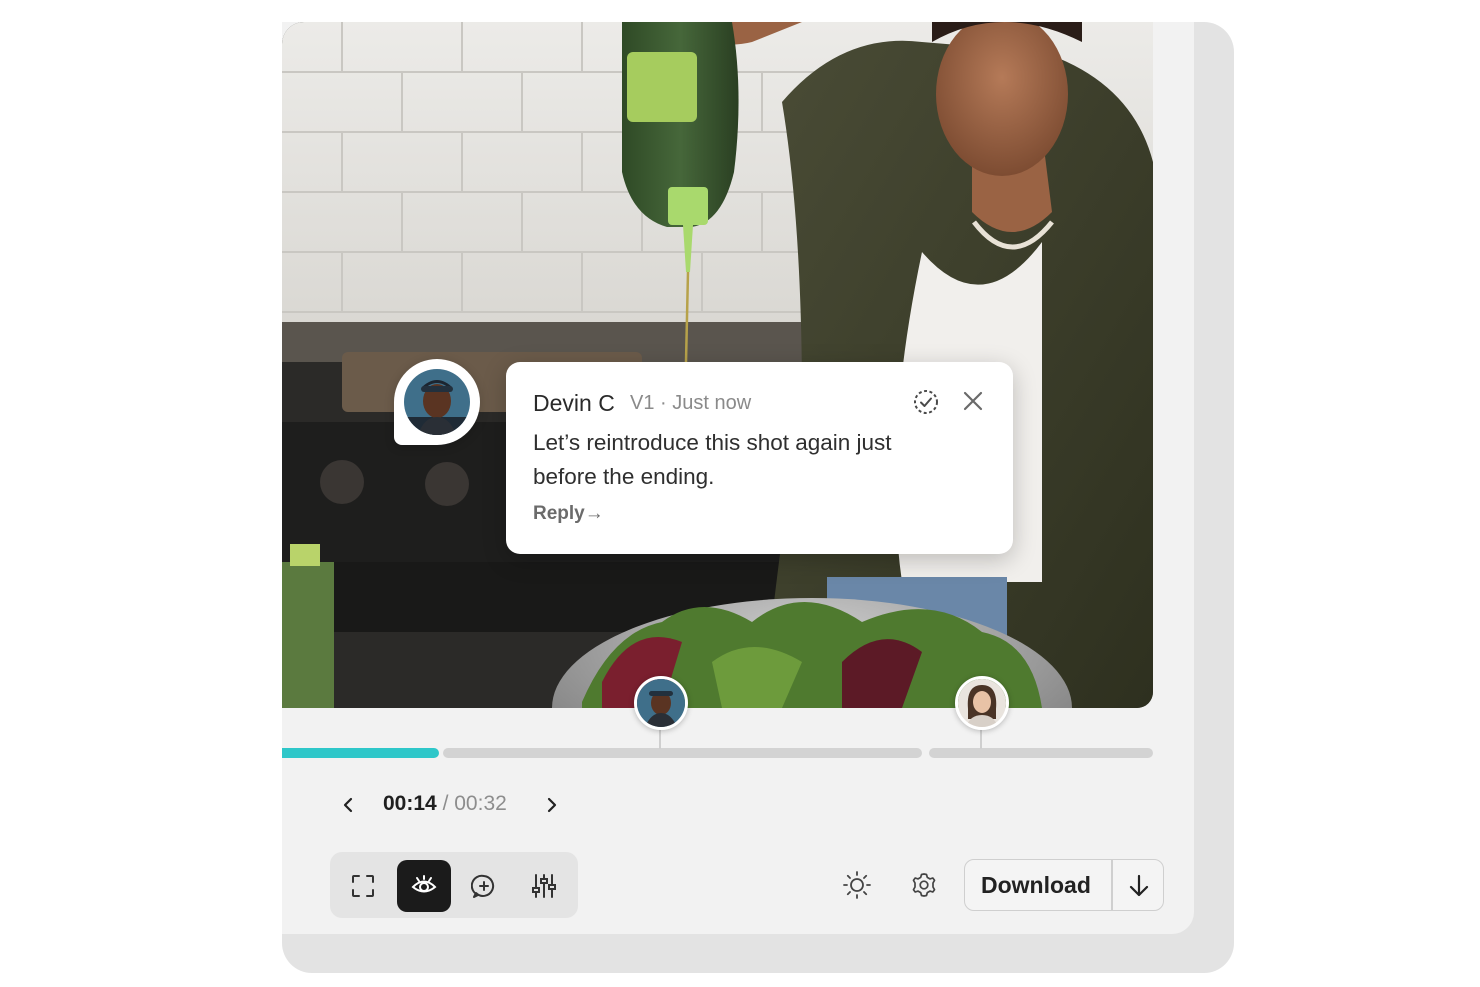  I want to click on chevron-left-icon, so click(349, 805).